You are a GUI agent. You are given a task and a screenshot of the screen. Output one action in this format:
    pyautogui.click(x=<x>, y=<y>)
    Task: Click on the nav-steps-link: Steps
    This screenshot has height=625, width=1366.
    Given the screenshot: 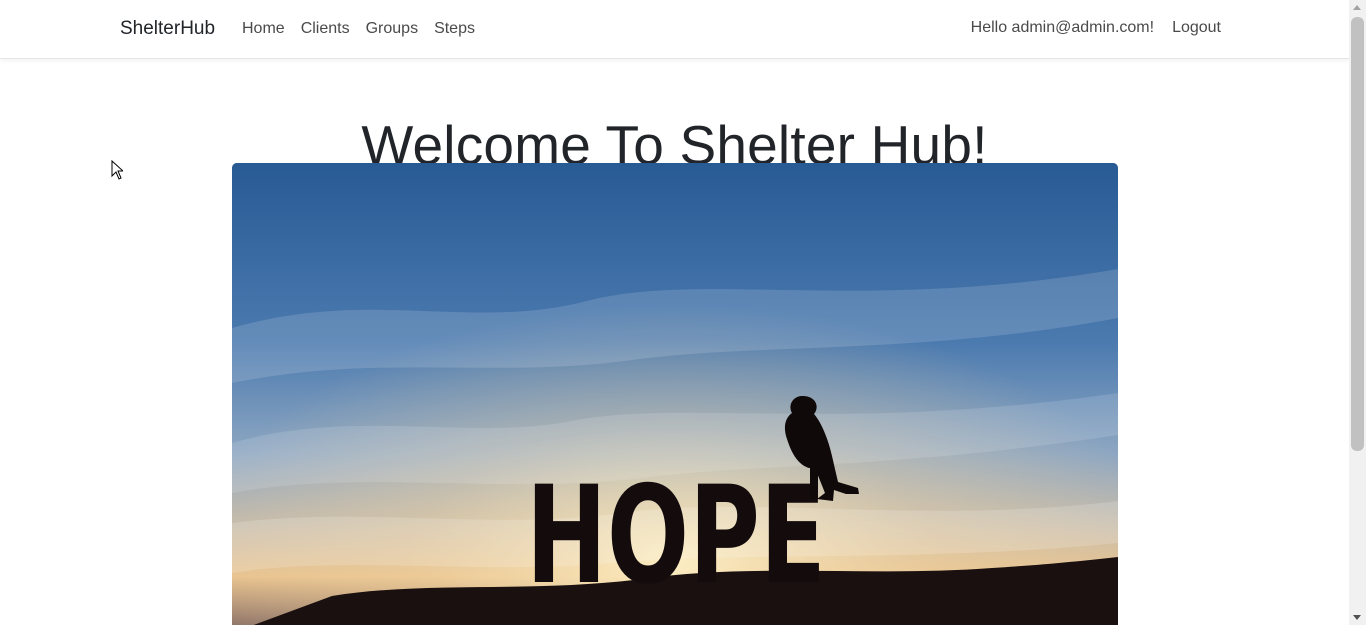 What is the action you would take?
    pyautogui.click(x=454, y=29)
    